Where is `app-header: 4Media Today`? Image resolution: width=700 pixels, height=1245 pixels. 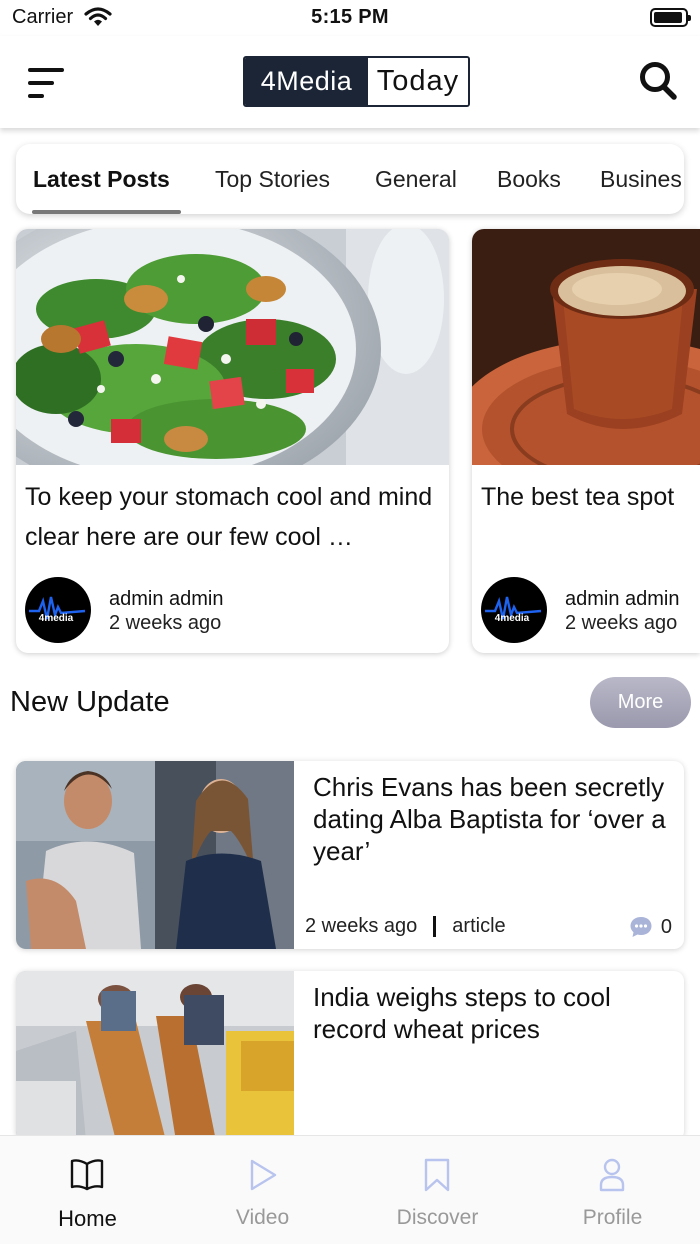 app-header: 4Media Today is located at coordinates (350, 82).